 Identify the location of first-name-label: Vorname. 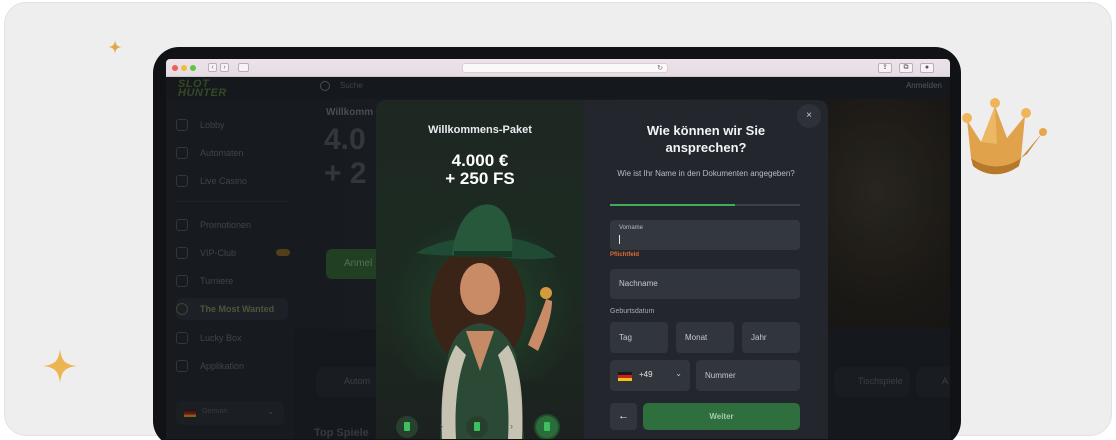
(631, 228).